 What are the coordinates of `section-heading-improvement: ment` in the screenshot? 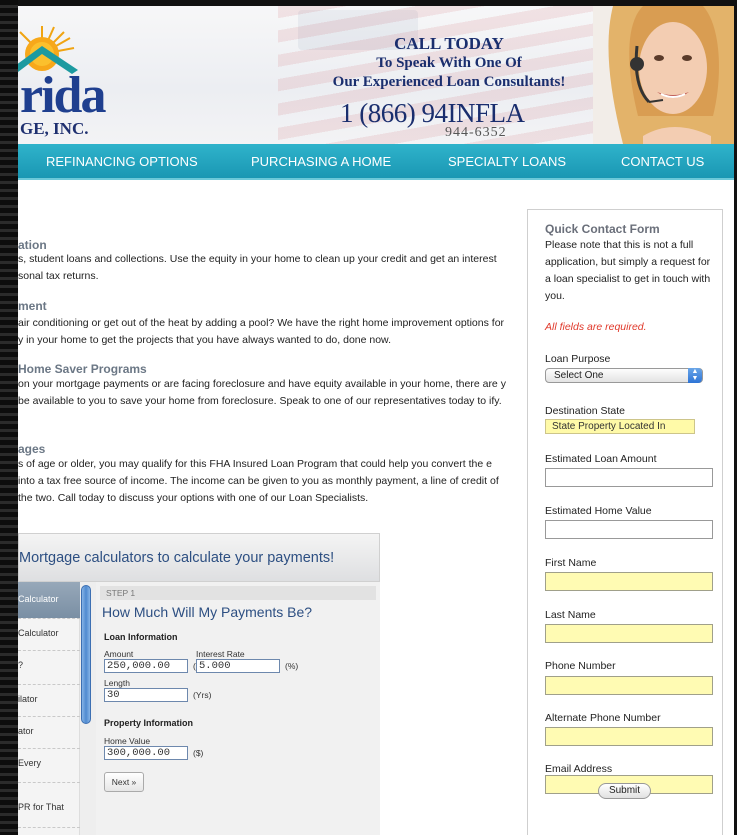 It's located at (32, 306).